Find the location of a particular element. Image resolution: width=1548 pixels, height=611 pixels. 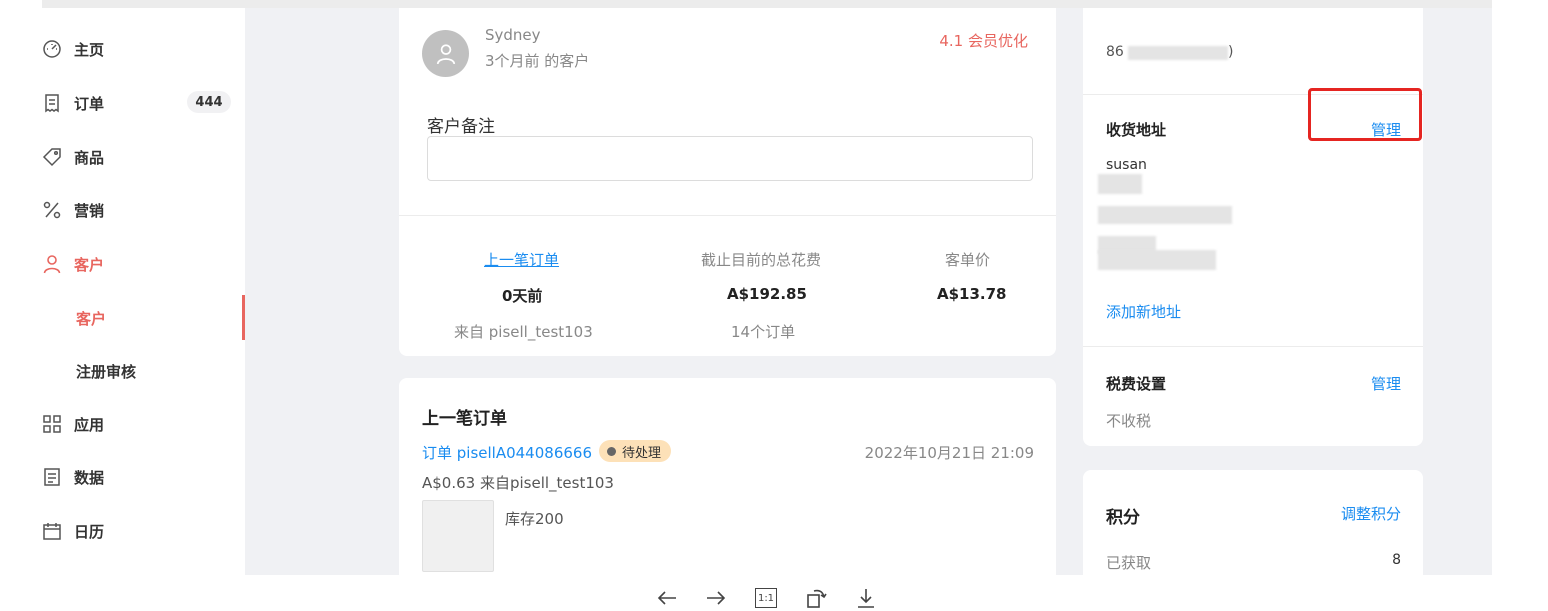

sidebar-item-label: 应用 is located at coordinates (89, 424).